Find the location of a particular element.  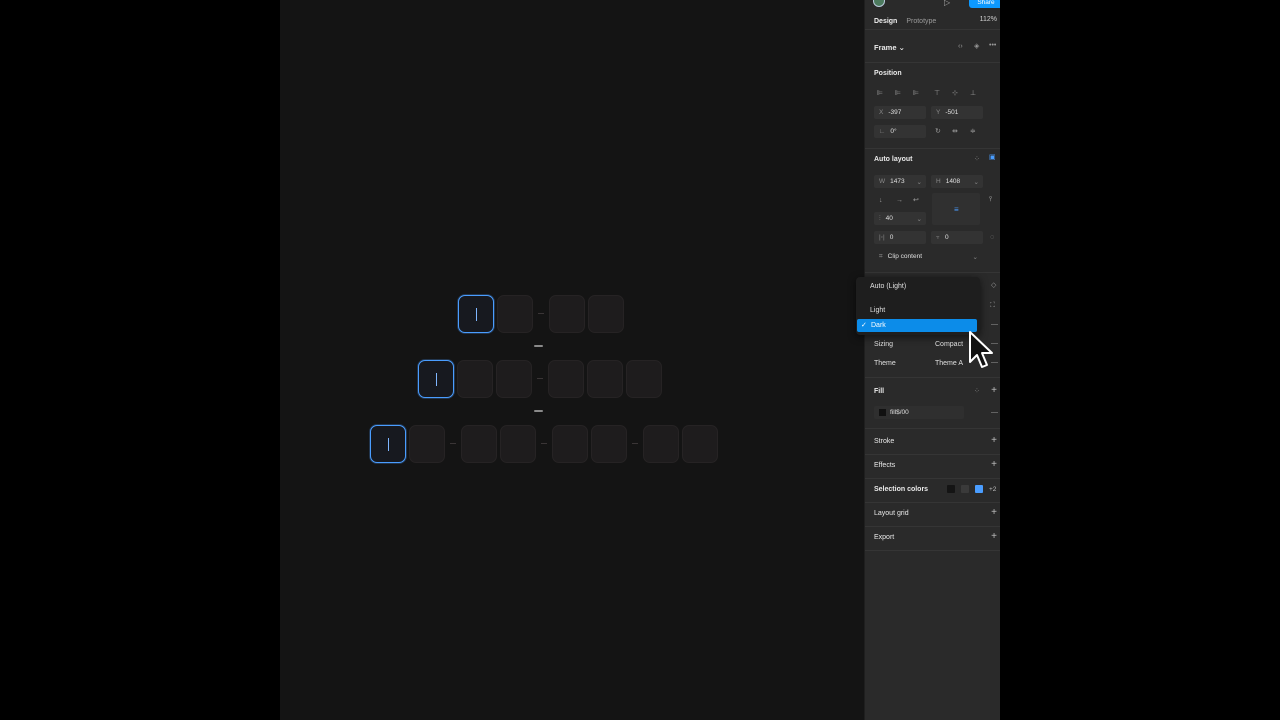

padding-horizontal-field: |◦| 0 is located at coordinates (900, 237).